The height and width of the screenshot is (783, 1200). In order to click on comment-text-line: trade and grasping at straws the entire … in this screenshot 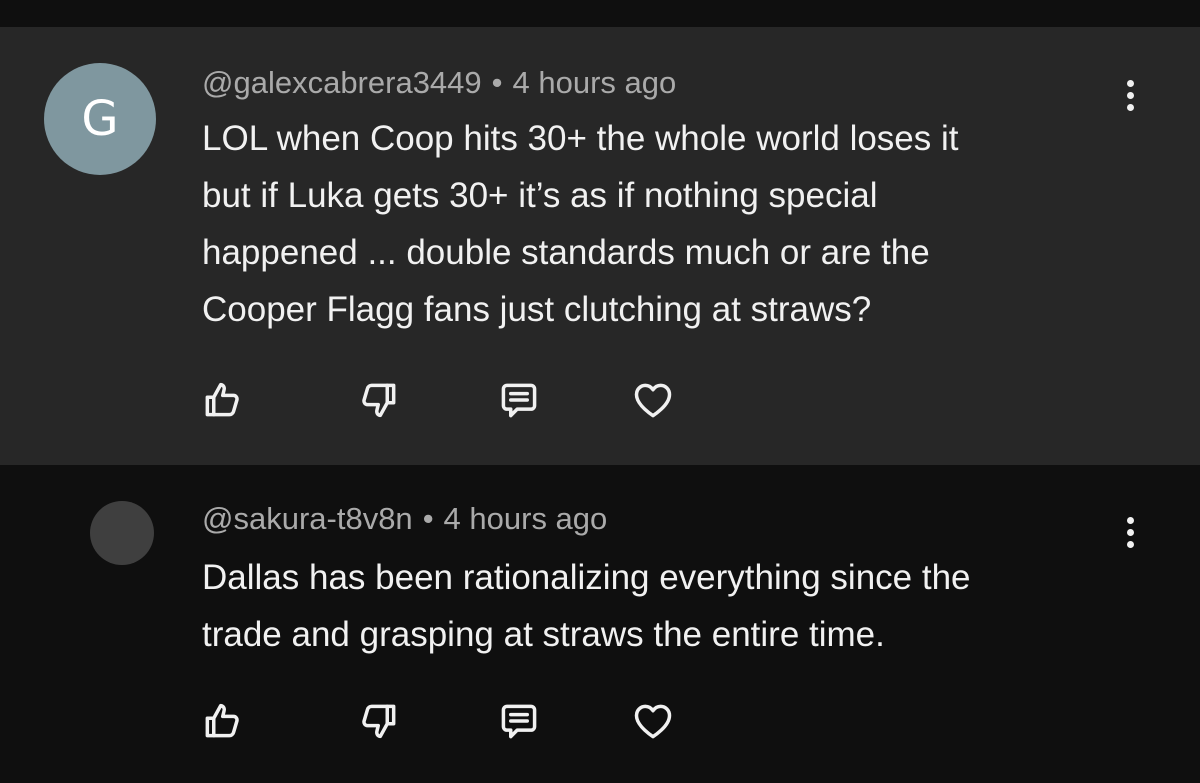, I will do `click(543, 634)`.